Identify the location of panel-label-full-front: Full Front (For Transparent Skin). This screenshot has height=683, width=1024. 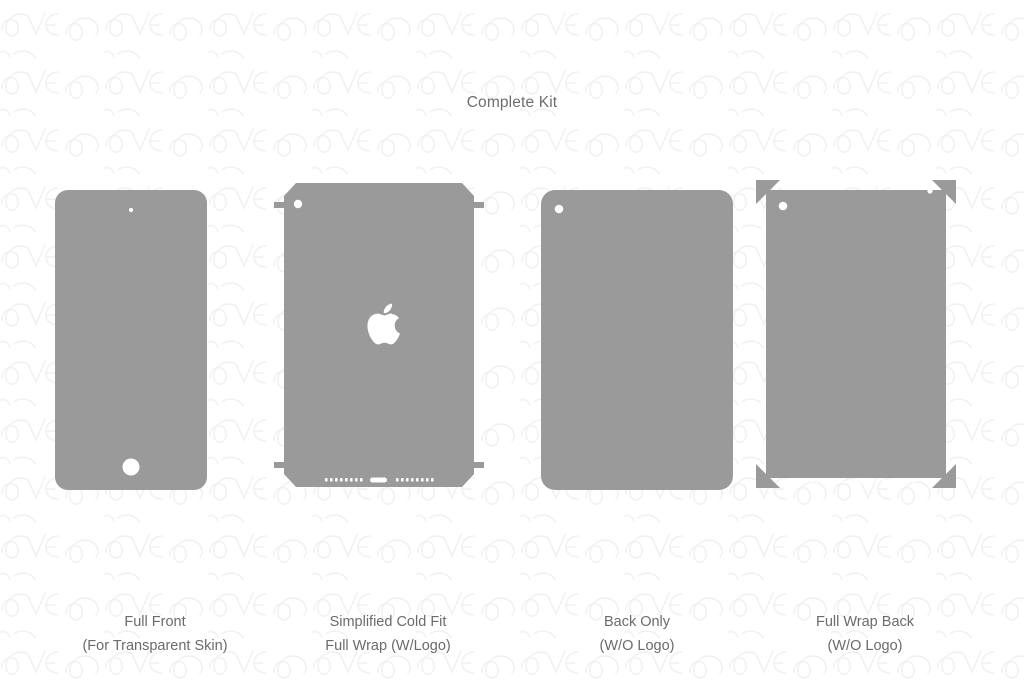
(155, 634).